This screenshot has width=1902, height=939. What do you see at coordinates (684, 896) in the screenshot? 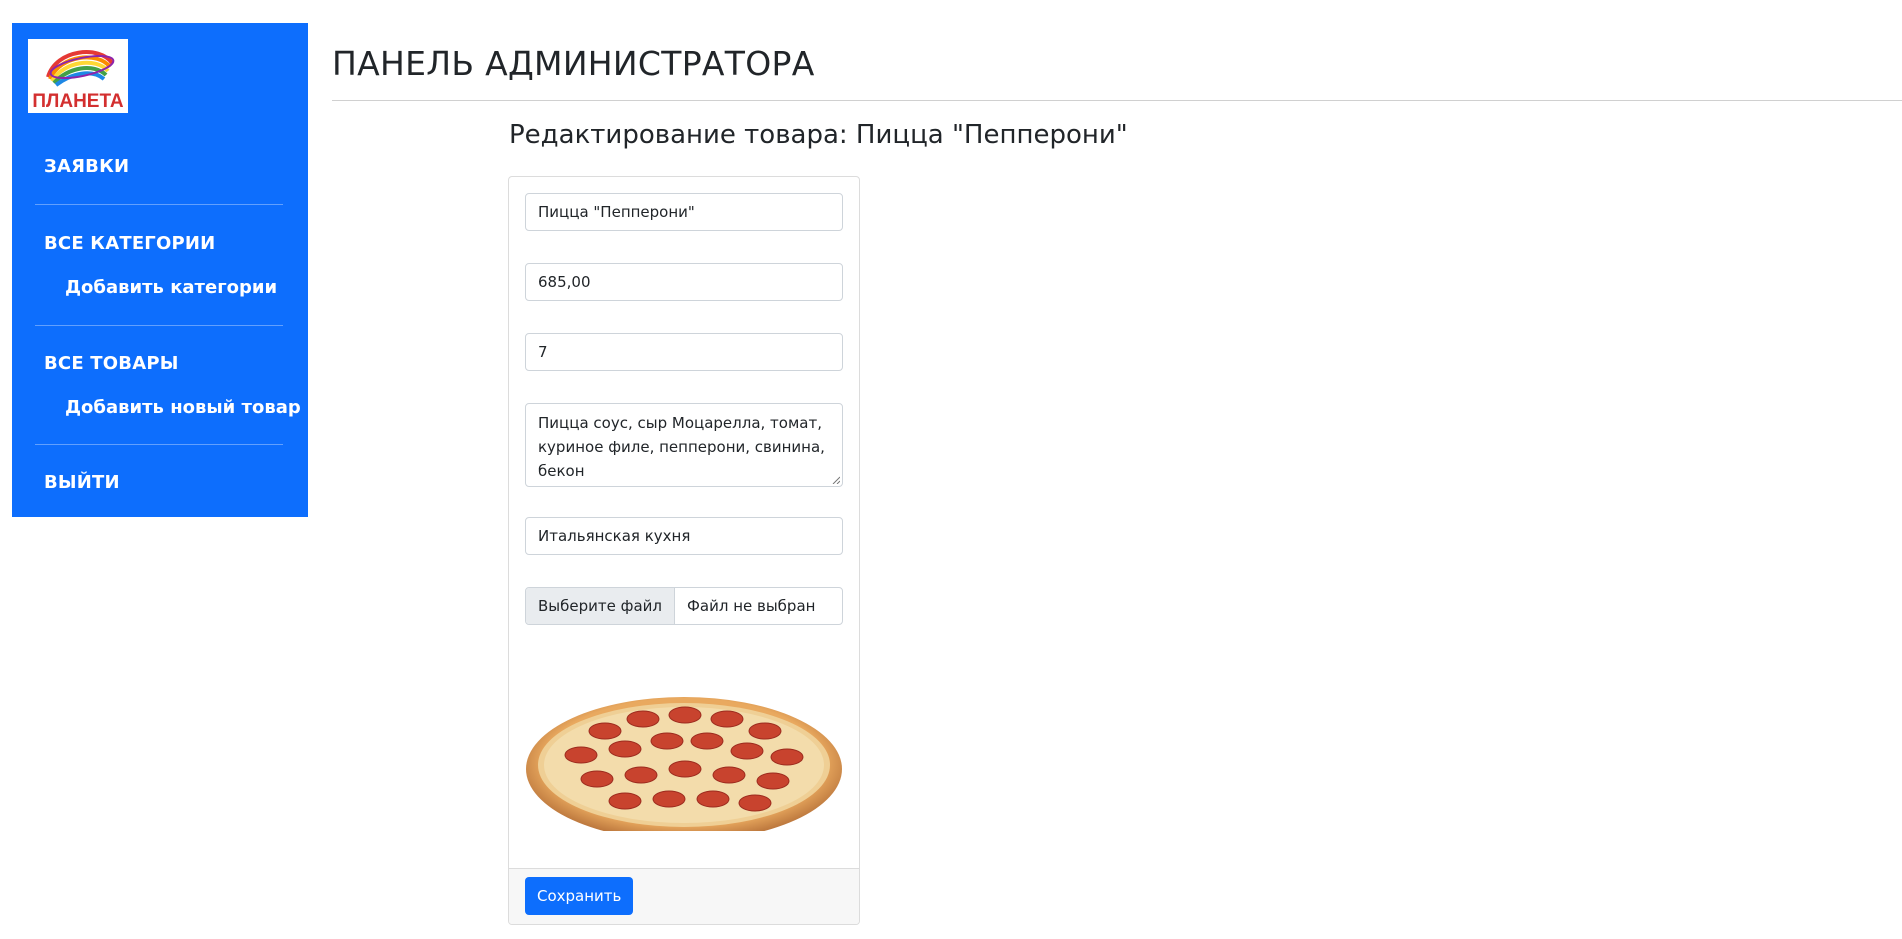
I see `card-footer: Сохранить` at bounding box center [684, 896].